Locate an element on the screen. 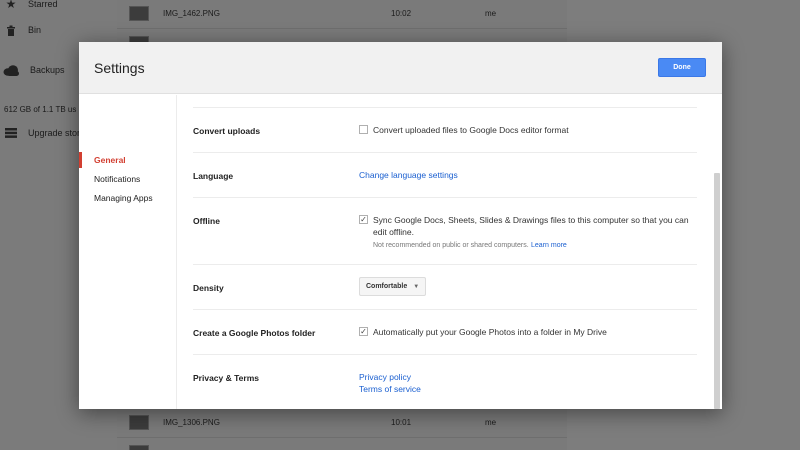 The width and height of the screenshot is (800, 450). offline-checkbox: ✓ is located at coordinates (363, 220).